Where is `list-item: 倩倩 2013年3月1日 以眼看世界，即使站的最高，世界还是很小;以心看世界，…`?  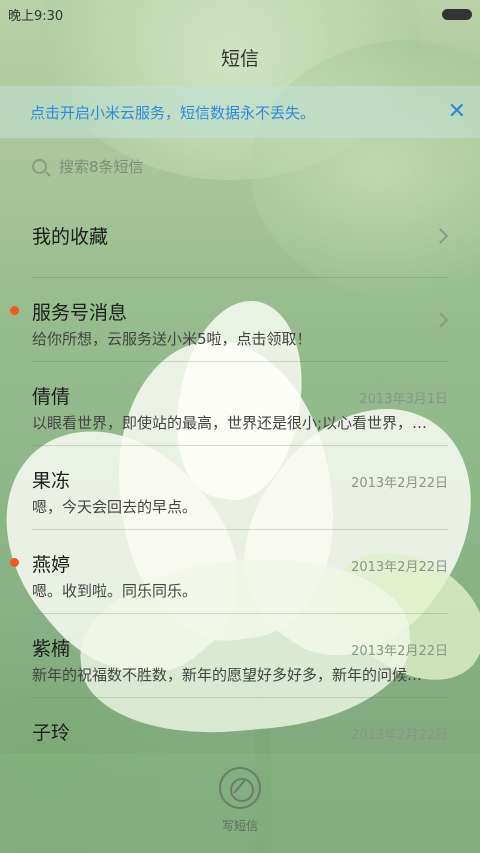 list-item: 倩倩 2013年3月1日 以眼看世界，即使站的最高，世界还是很小;以心看世界，… is located at coordinates (240, 404).